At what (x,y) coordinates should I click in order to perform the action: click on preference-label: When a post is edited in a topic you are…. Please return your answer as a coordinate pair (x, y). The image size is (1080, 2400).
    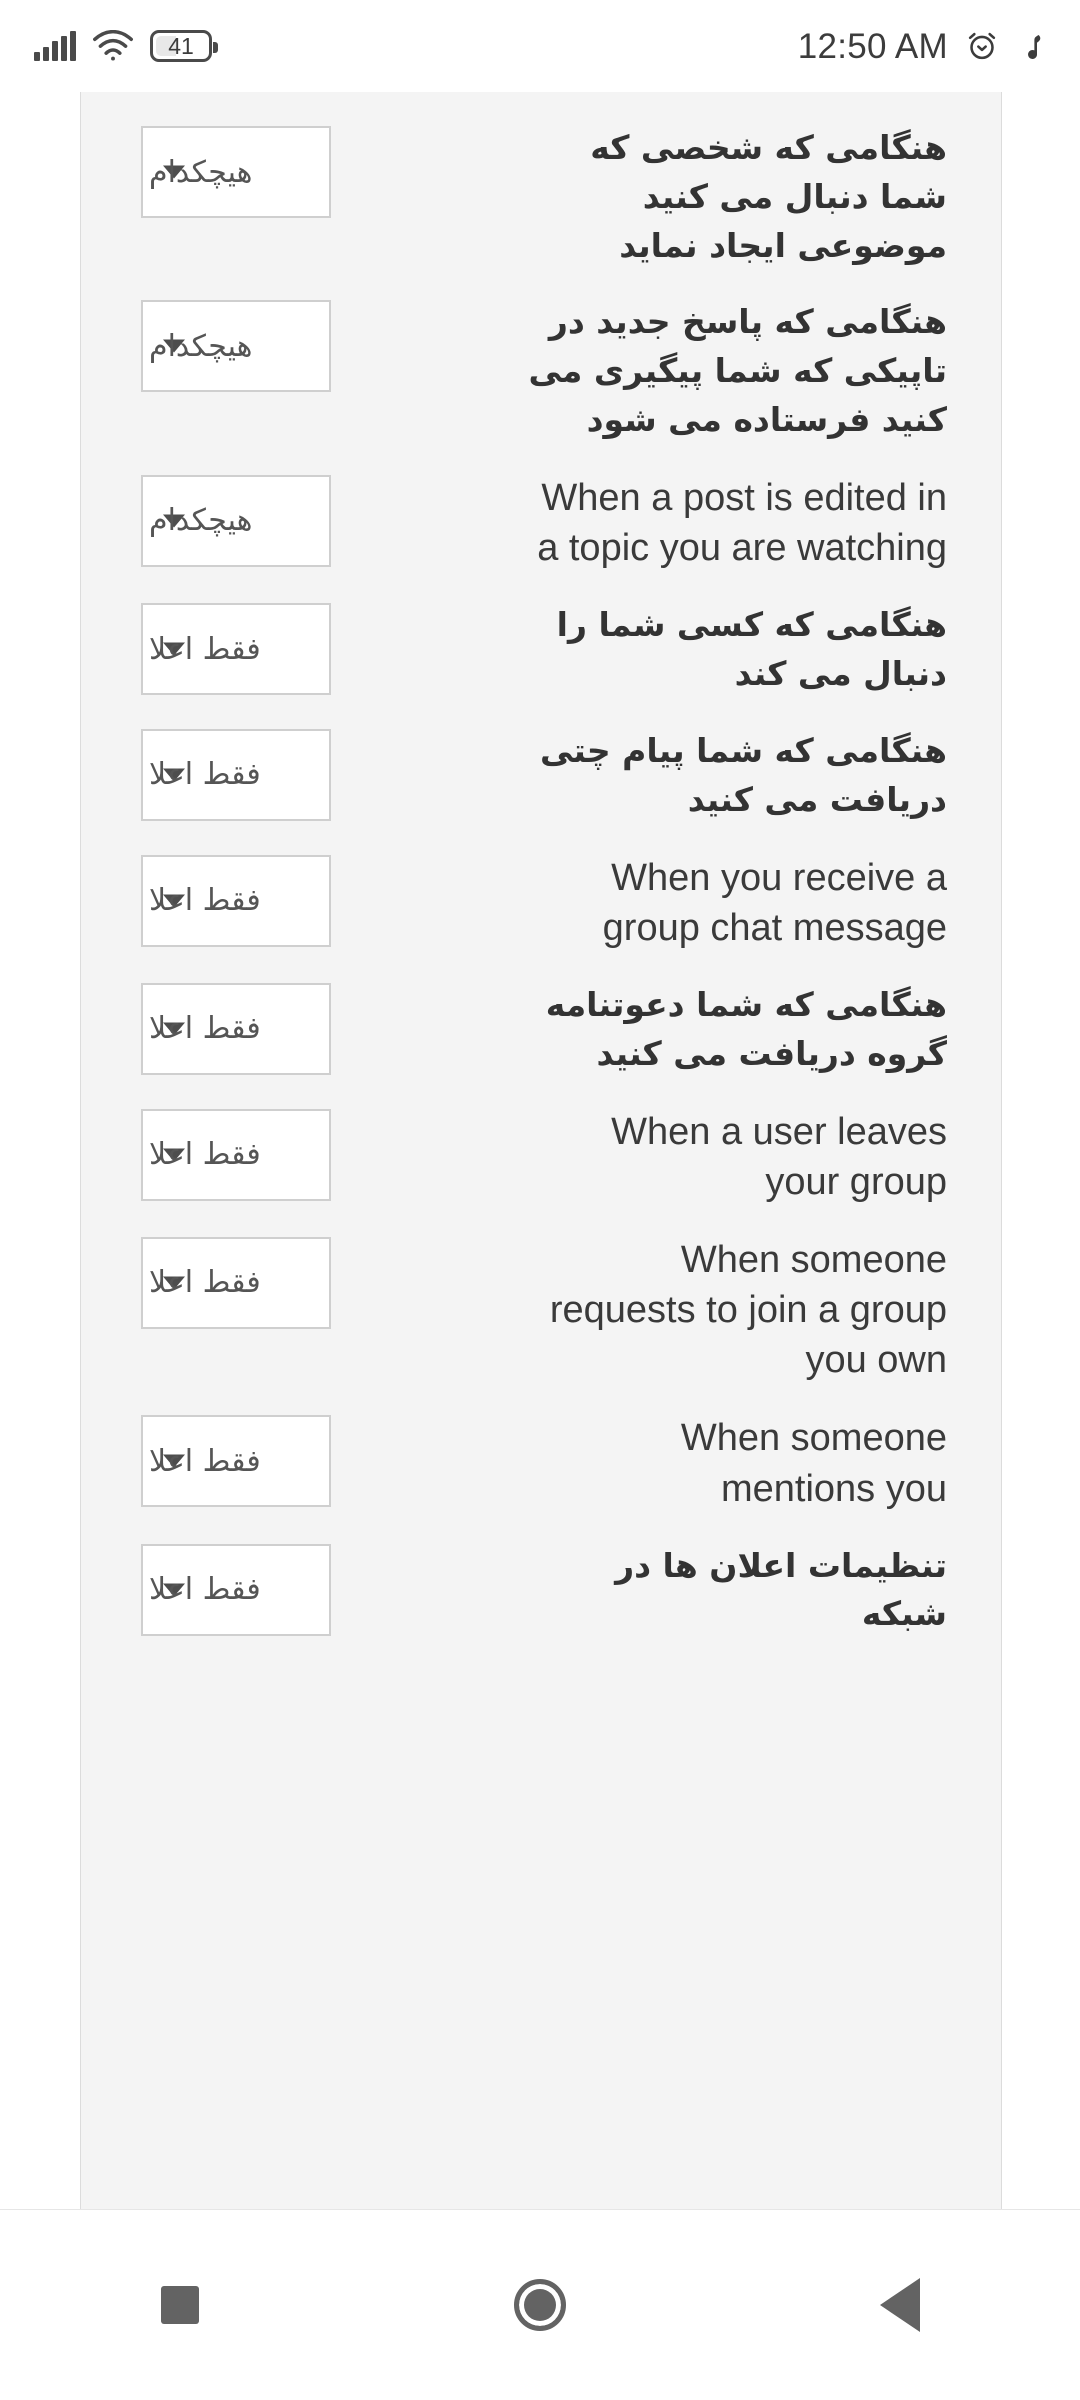
    Looking at the image, I should click on (742, 523).